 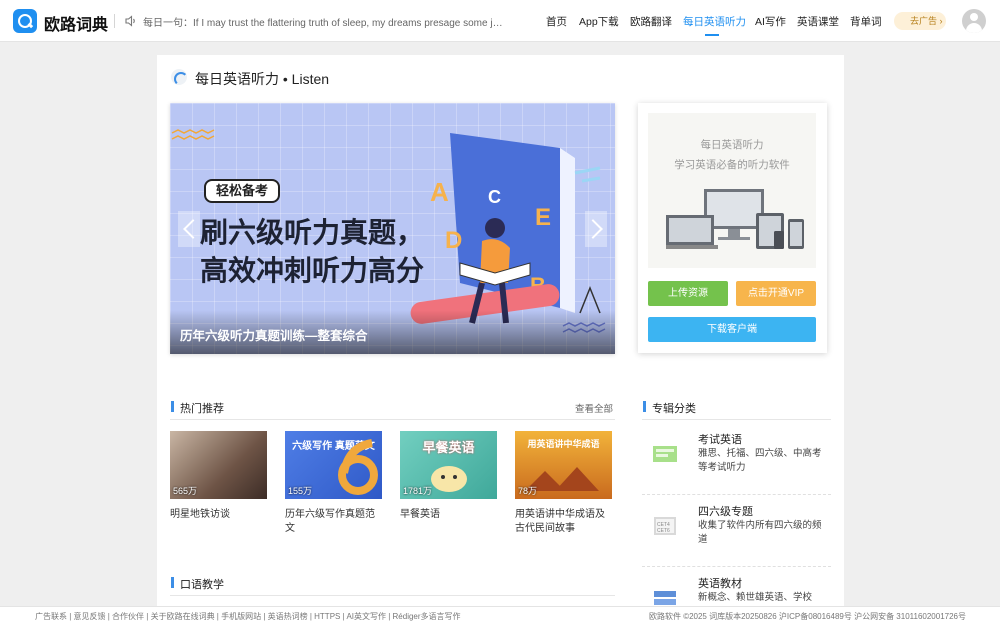 What do you see at coordinates (543, 217) in the screenshot?
I see `svg-text: E` at bounding box center [543, 217].